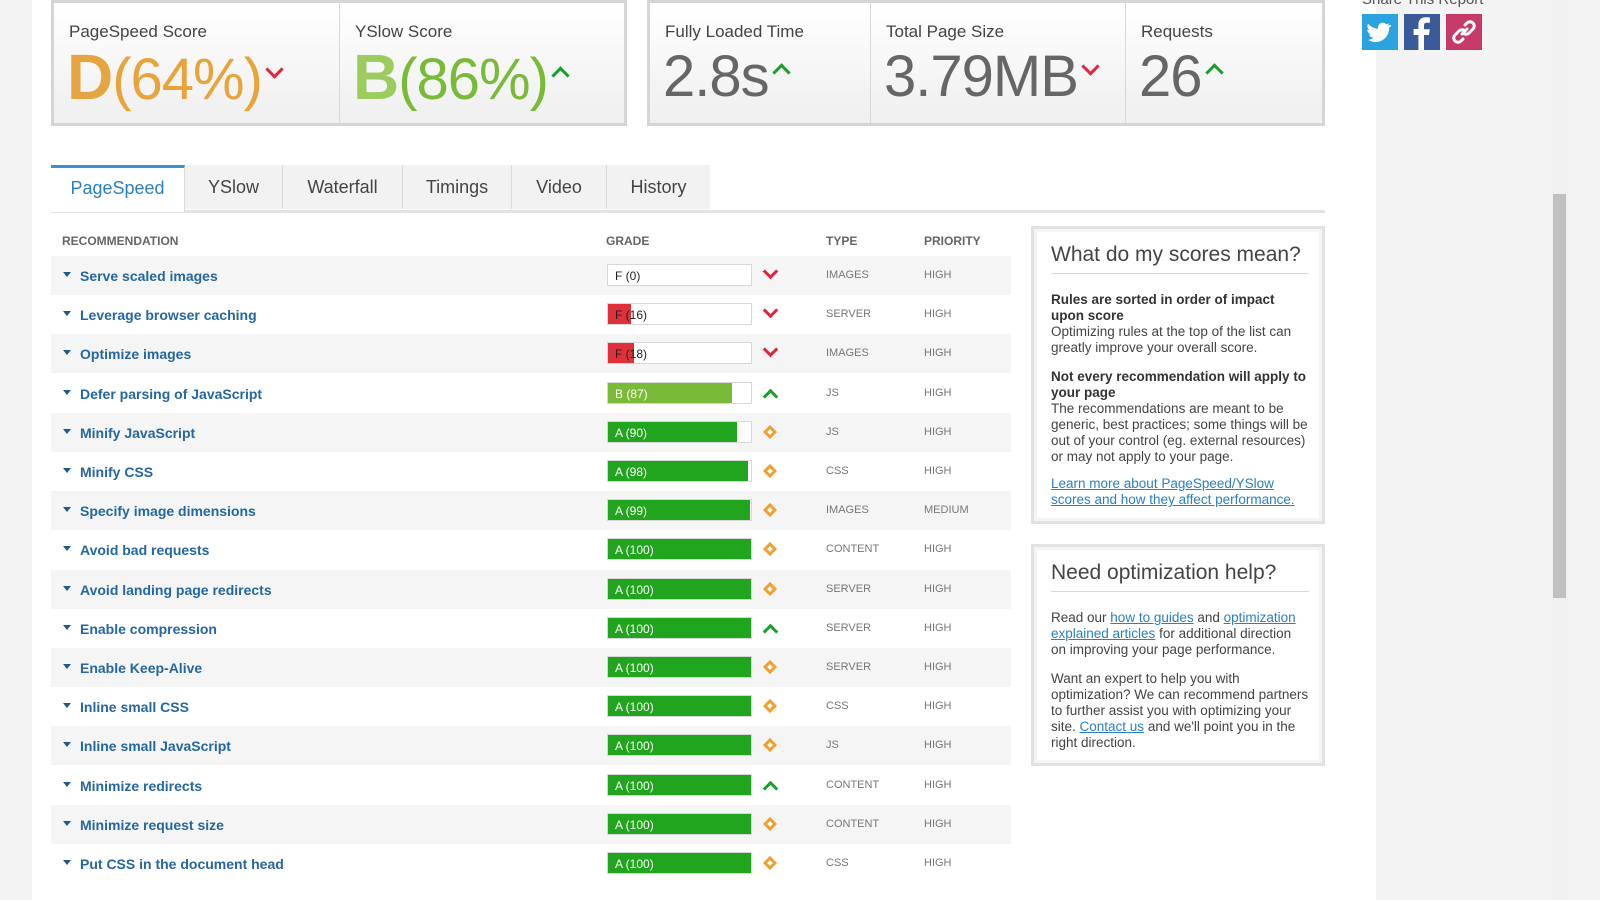 The image size is (1600, 900). Describe the element at coordinates (658, 187) in the screenshot. I see `tab-history: History` at that location.